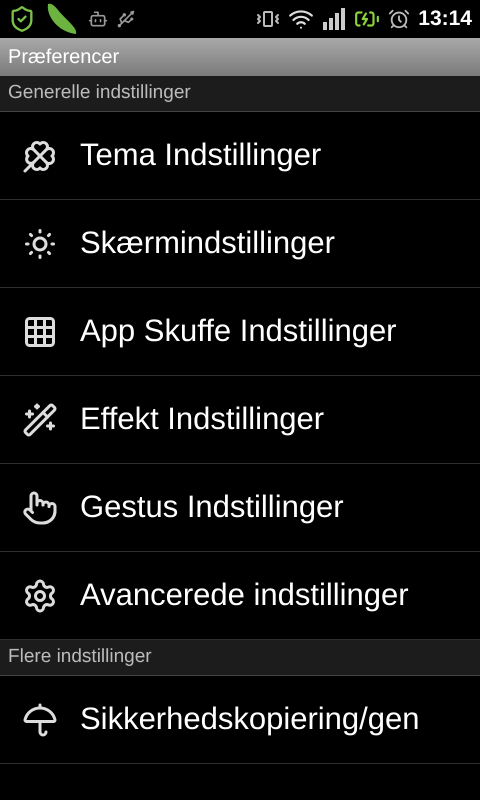  What do you see at coordinates (40, 720) in the screenshot?
I see `umbrella-icon` at bounding box center [40, 720].